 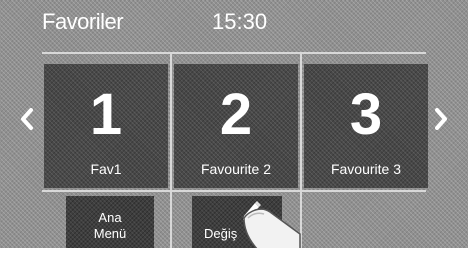 What do you see at coordinates (236, 169) in the screenshot?
I see `favorite-label: Favourite 2` at bounding box center [236, 169].